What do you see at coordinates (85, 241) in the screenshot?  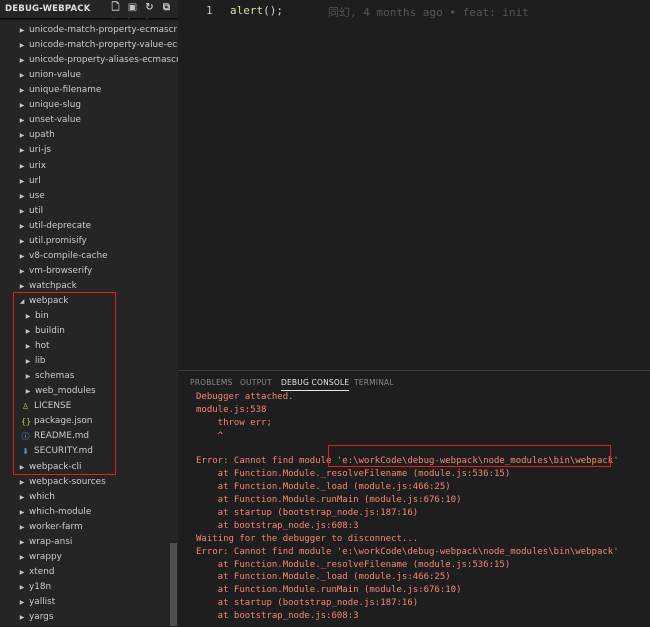 I see `tree-folder: ▶ util.promisify` at bounding box center [85, 241].